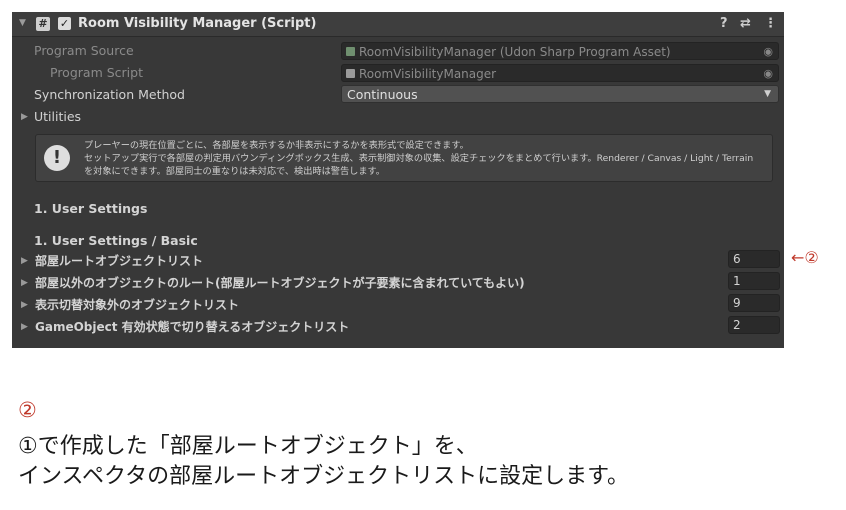 This screenshot has width=846, height=510. What do you see at coordinates (64, 23) in the screenshot?
I see `enabled-checkbox: ✓` at bounding box center [64, 23].